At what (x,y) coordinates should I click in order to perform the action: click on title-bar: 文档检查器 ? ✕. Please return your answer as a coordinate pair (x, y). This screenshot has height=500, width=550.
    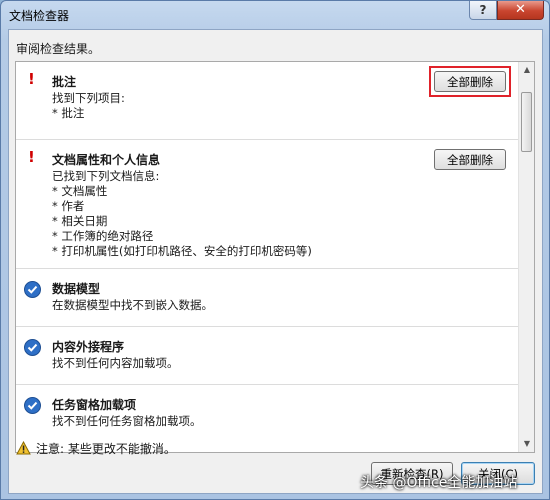
    Looking at the image, I should click on (275, 15).